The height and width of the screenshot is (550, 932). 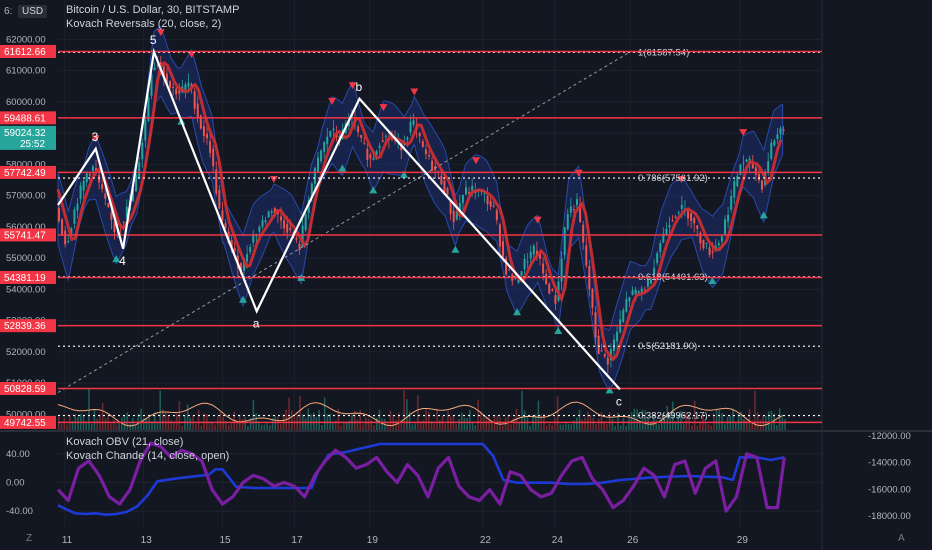 What do you see at coordinates (25, 389) in the screenshot?
I see `price-label-text: 50828.59` at bounding box center [25, 389].